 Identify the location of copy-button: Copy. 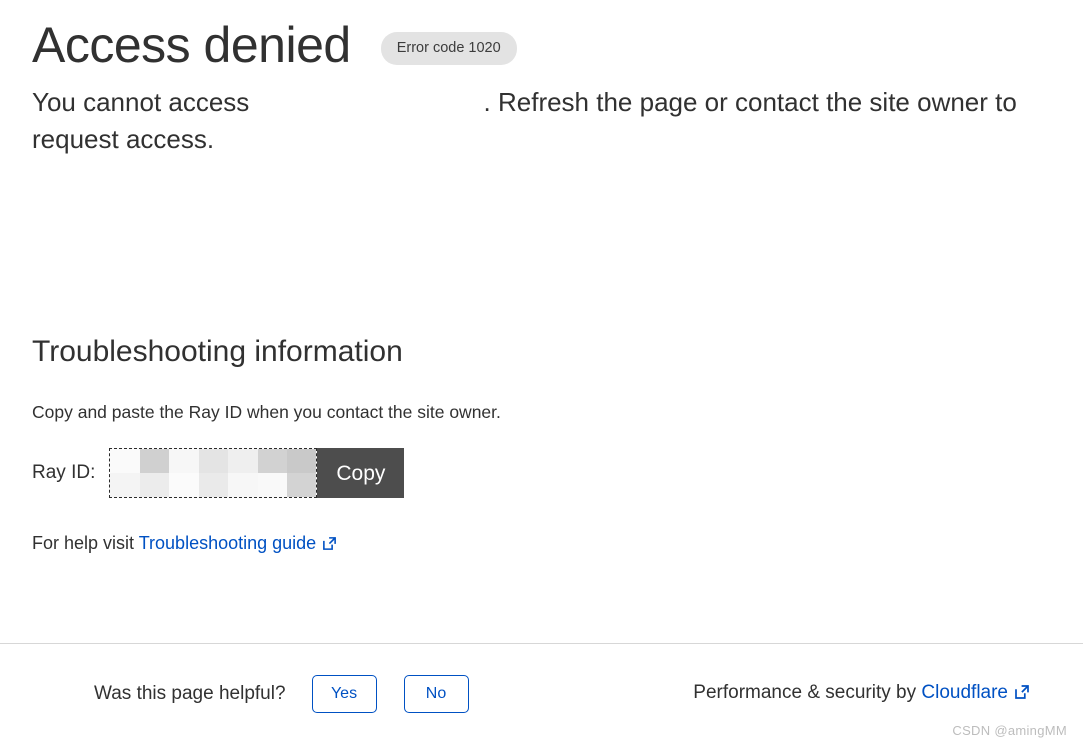
(361, 473).